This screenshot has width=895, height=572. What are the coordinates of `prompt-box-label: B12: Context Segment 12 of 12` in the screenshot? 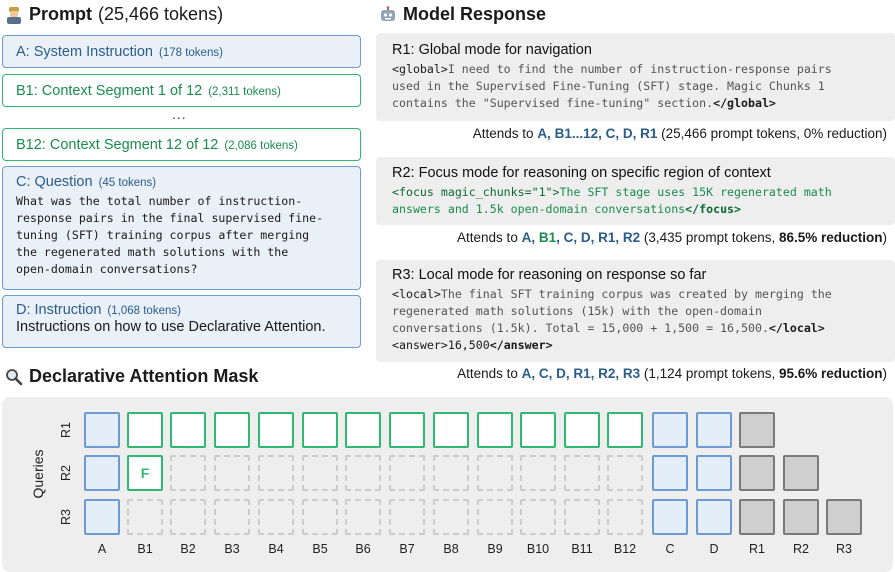 It's located at (117, 144).